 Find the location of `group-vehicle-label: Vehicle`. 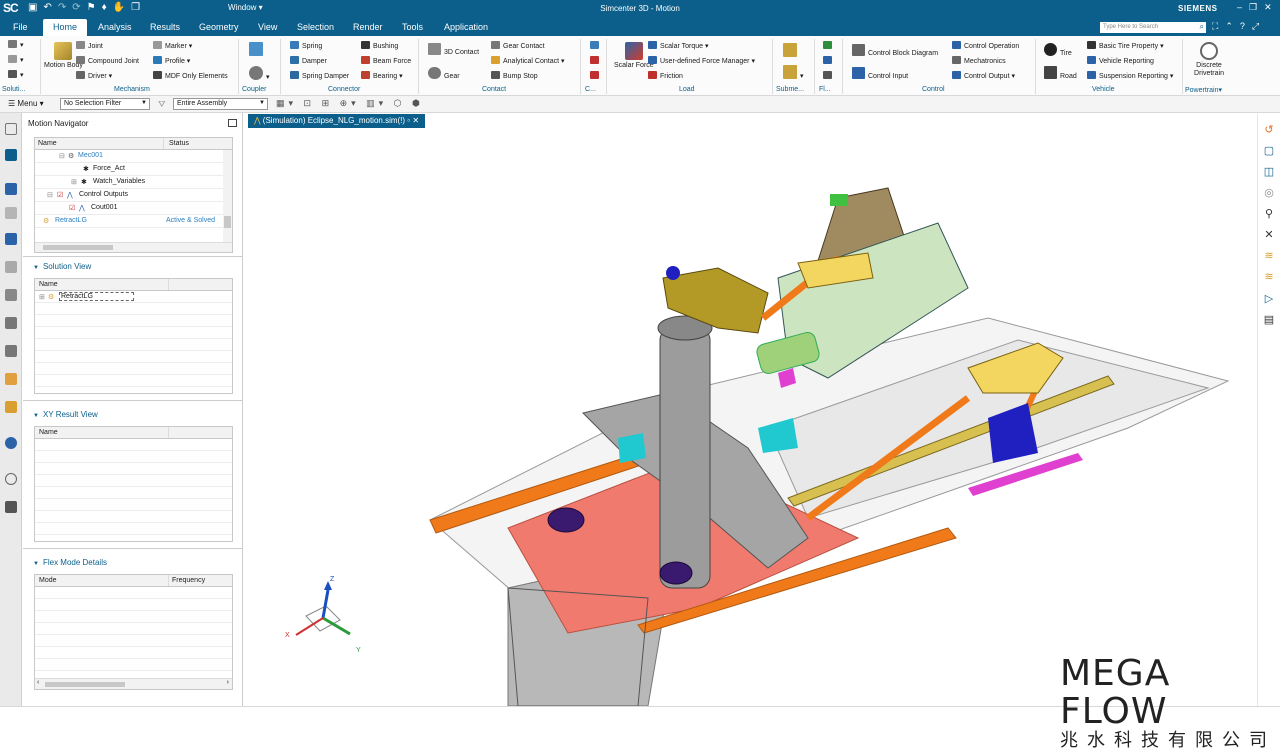

group-vehicle-label: Vehicle is located at coordinates (1103, 89).